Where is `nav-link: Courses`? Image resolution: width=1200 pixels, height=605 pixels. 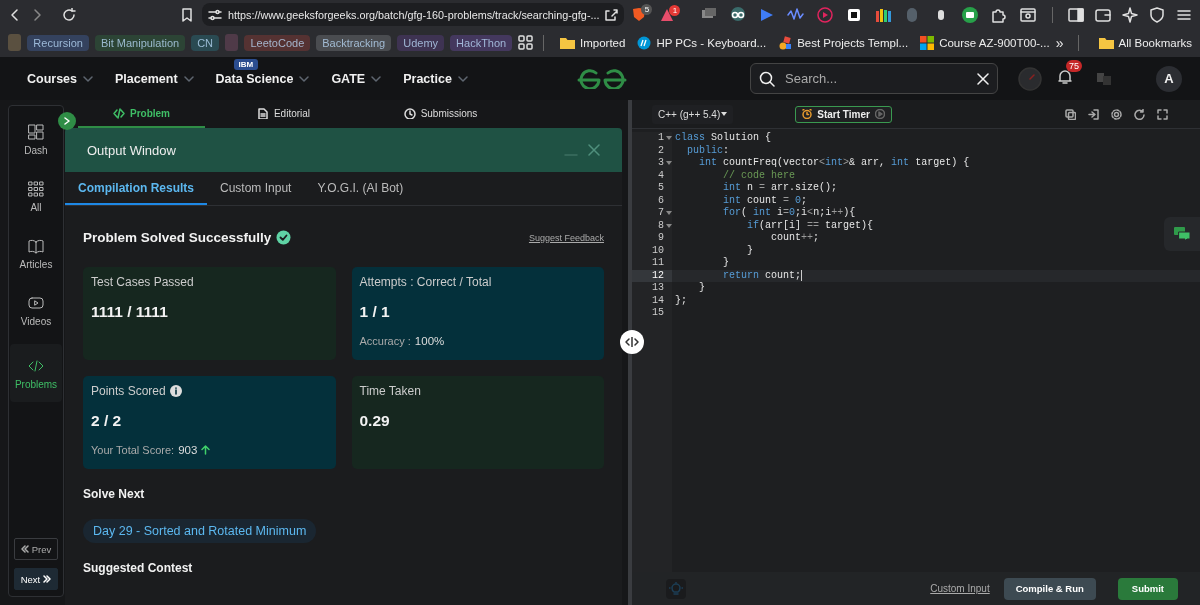 nav-link: Courses is located at coordinates (52, 78).